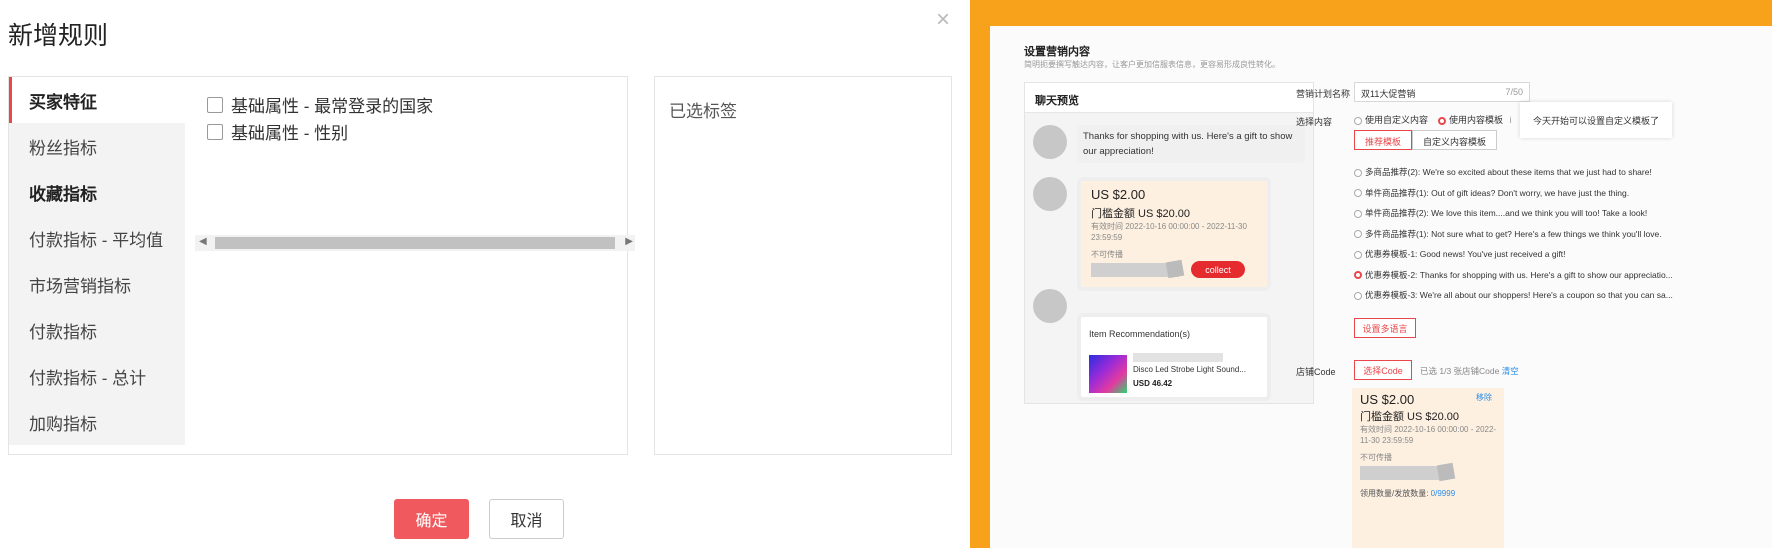 This screenshot has height=548, width=1772. Describe the element at coordinates (1383, 140) in the screenshot. I see `tab-recommended: 推荐模板` at that location.